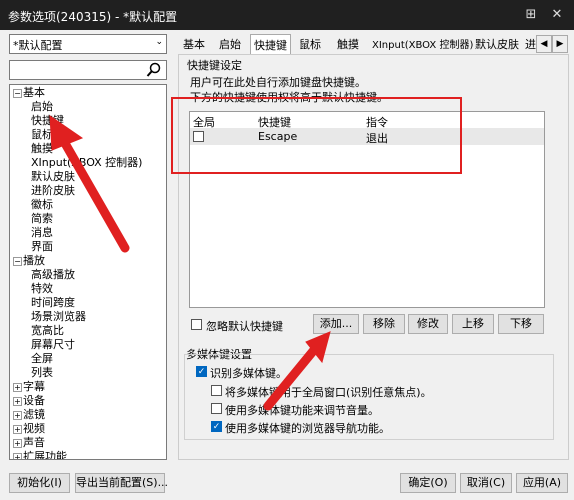 Image resolution: width=574 pixels, height=500 pixels. What do you see at coordinates (287, 485) in the screenshot?
I see `footer-bar: 初始化(I) 导出当前配置(S)... 确定(O) 取消(C) 应用(A)` at bounding box center [287, 485].